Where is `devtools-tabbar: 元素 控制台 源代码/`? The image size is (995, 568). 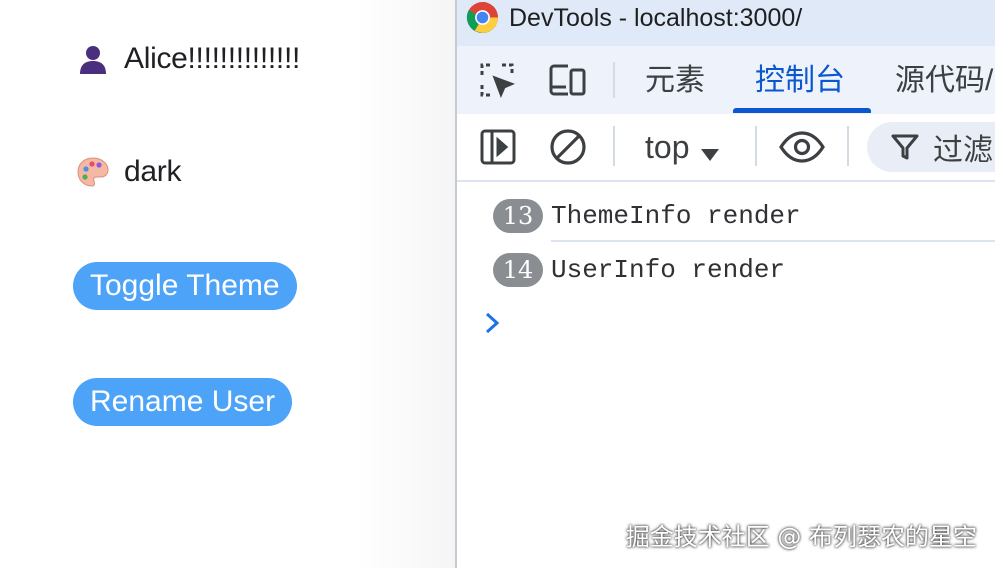 devtools-tabbar: 元素 控制台 源代码/ is located at coordinates (726, 80).